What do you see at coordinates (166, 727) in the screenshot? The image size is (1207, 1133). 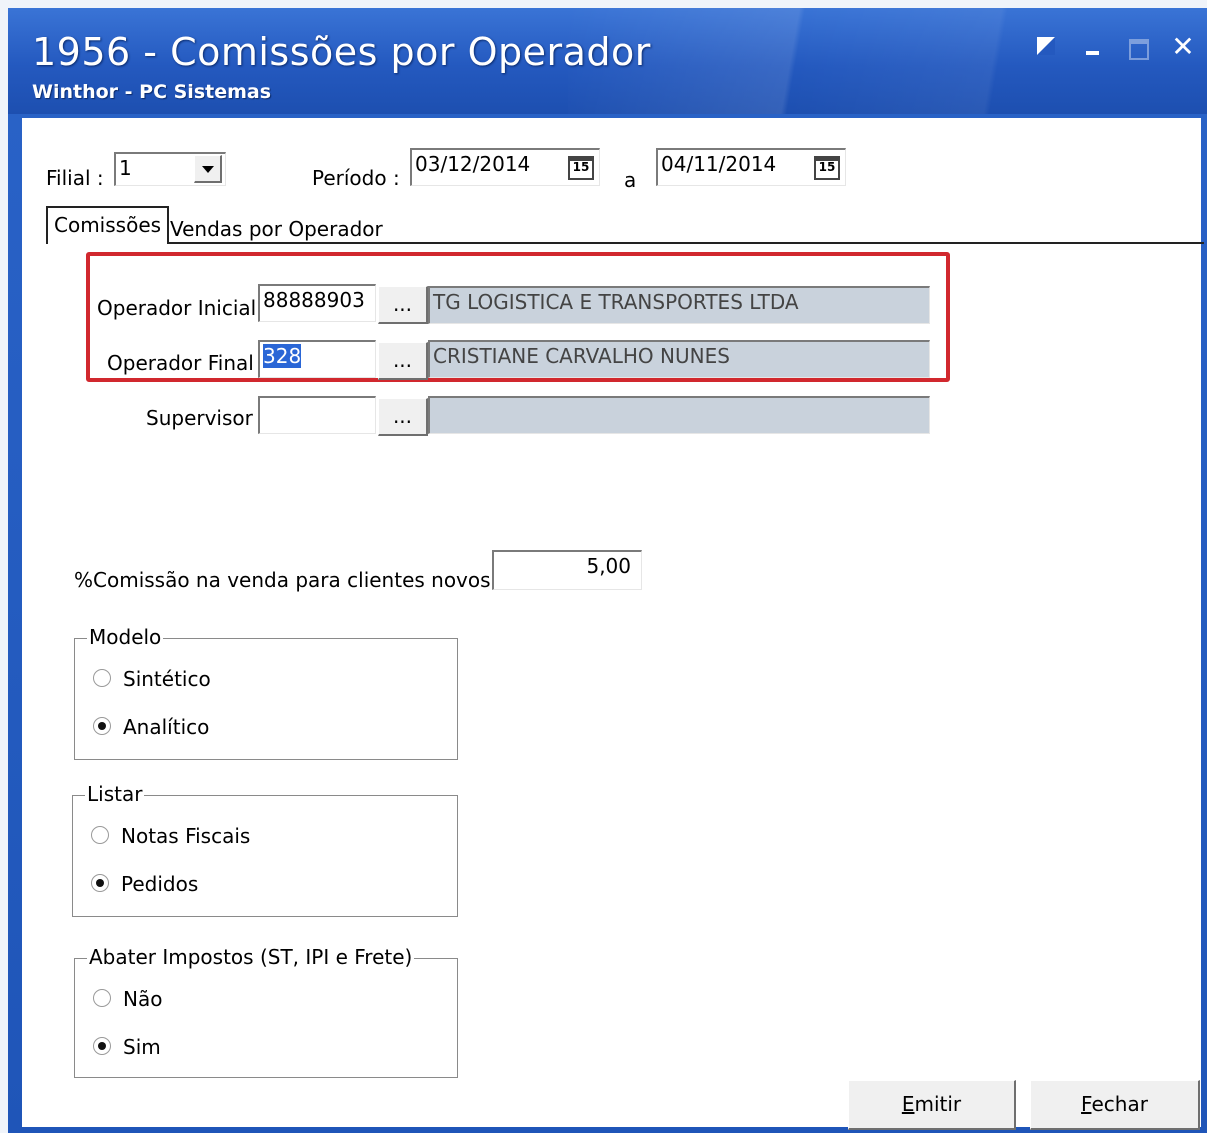 I see `radio-analitico-label: Analítico` at bounding box center [166, 727].